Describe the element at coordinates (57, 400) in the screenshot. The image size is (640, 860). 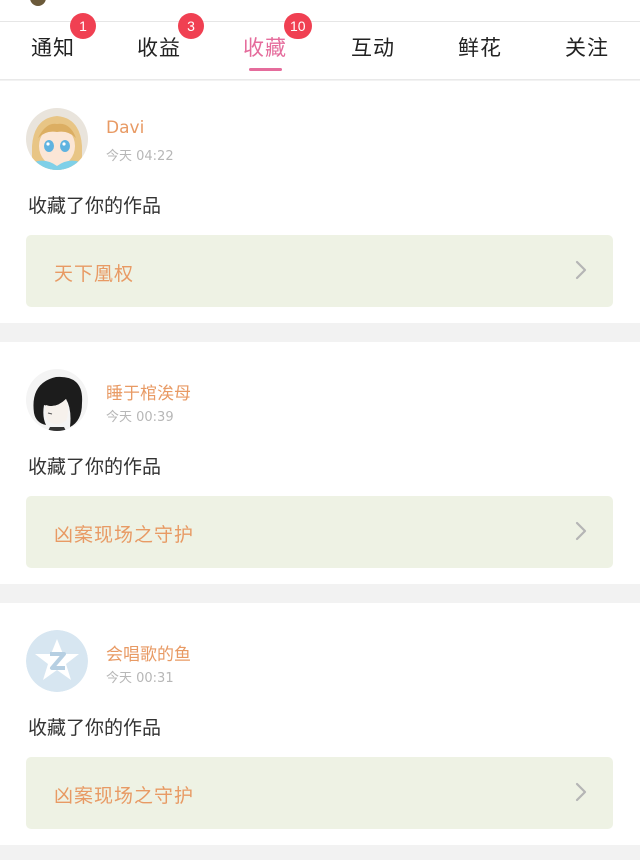
I see `black-hair-avatar-icon` at that location.